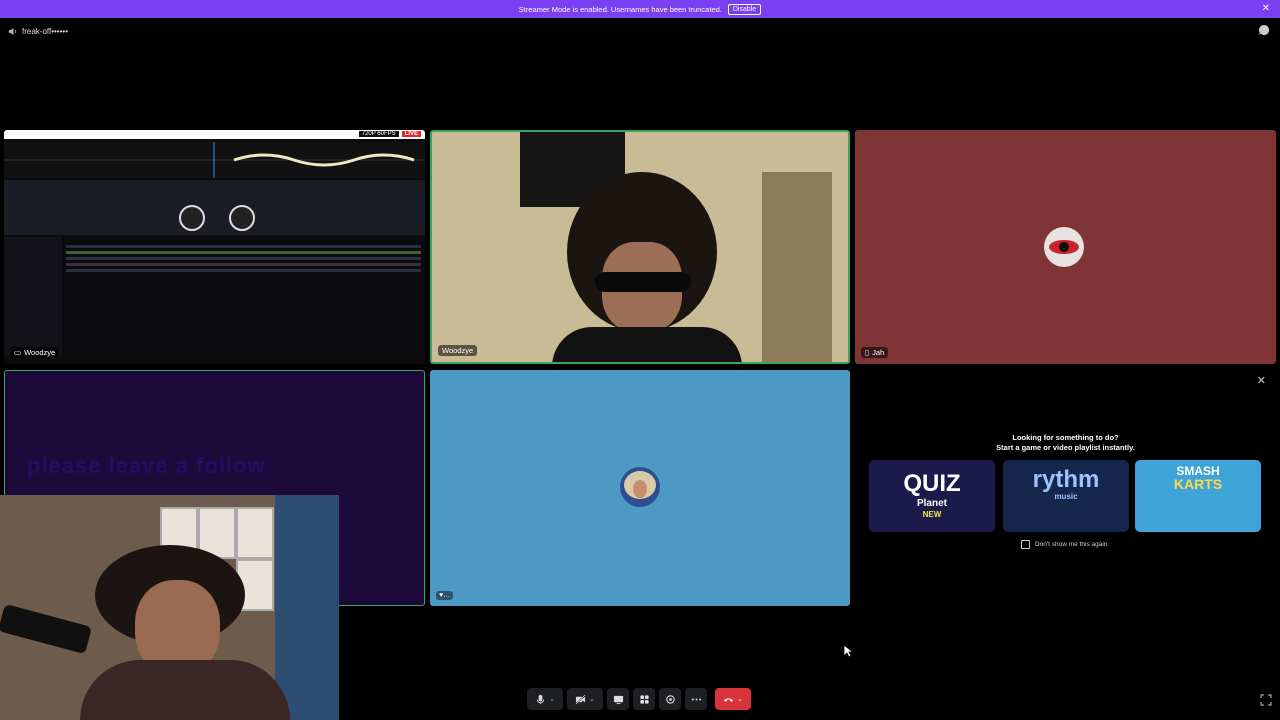 The height and width of the screenshot is (720, 1280). What do you see at coordinates (185, 690) in the screenshot?
I see `pip-person-body` at bounding box center [185, 690].